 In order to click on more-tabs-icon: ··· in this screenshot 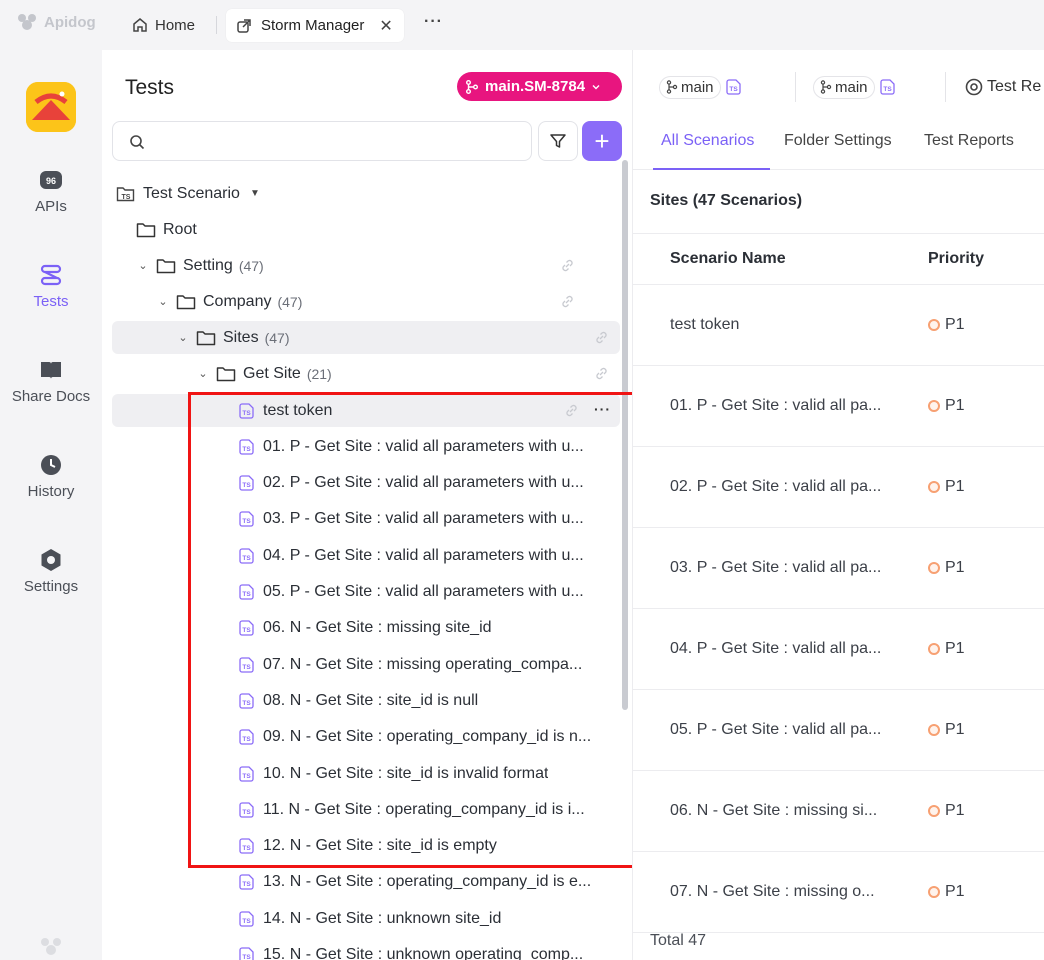, I will do `click(433, 22)`.